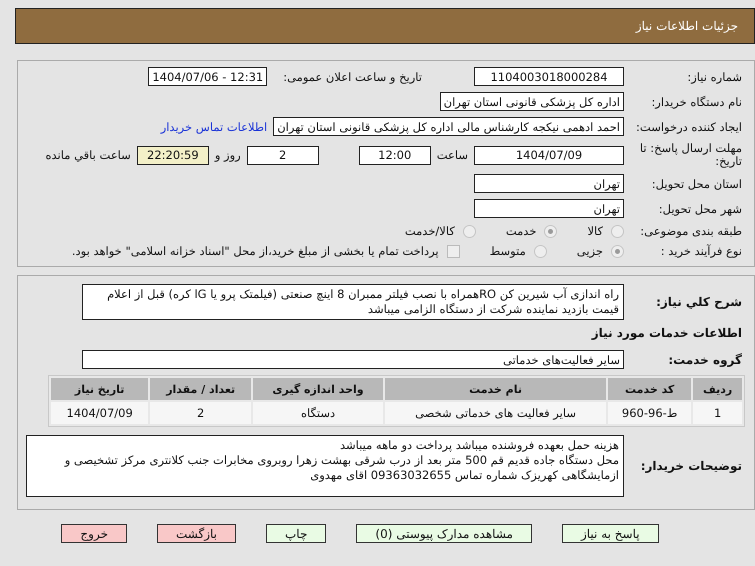 This screenshot has height=566, width=755. I want to click on field-label: ایجاد کننده درخواست:, so click(689, 127).